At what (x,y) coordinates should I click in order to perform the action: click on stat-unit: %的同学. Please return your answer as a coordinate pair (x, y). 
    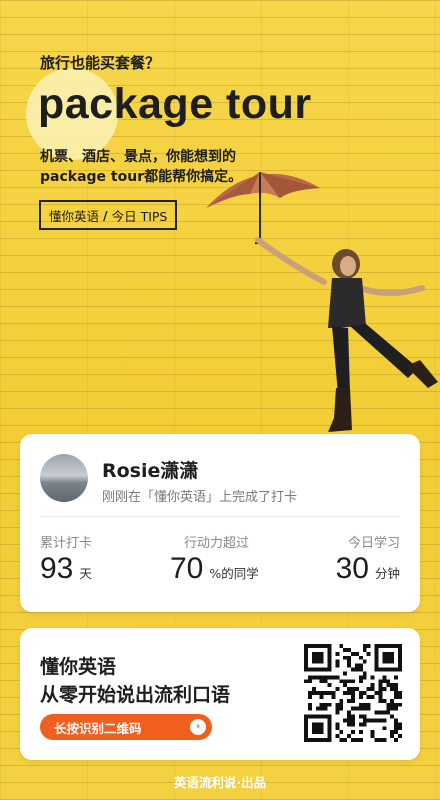
    Looking at the image, I should click on (234, 573).